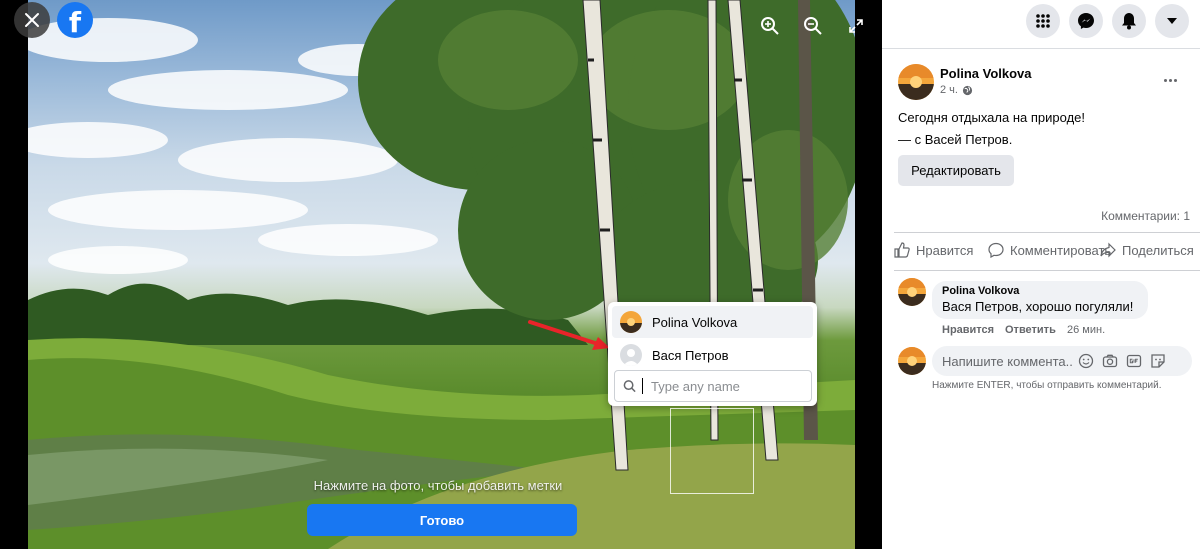 This screenshot has height=549, width=1200. I want to click on comment-input, so click(1008, 361).